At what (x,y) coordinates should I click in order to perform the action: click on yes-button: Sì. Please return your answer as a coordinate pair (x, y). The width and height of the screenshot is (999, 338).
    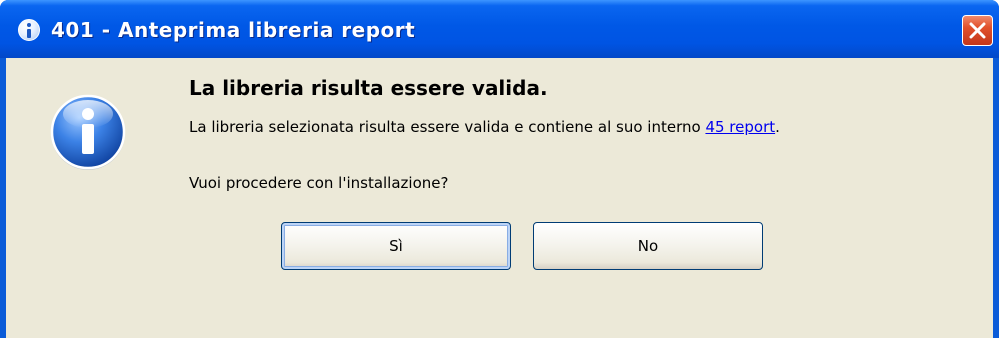
    Looking at the image, I should click on (396, 246).